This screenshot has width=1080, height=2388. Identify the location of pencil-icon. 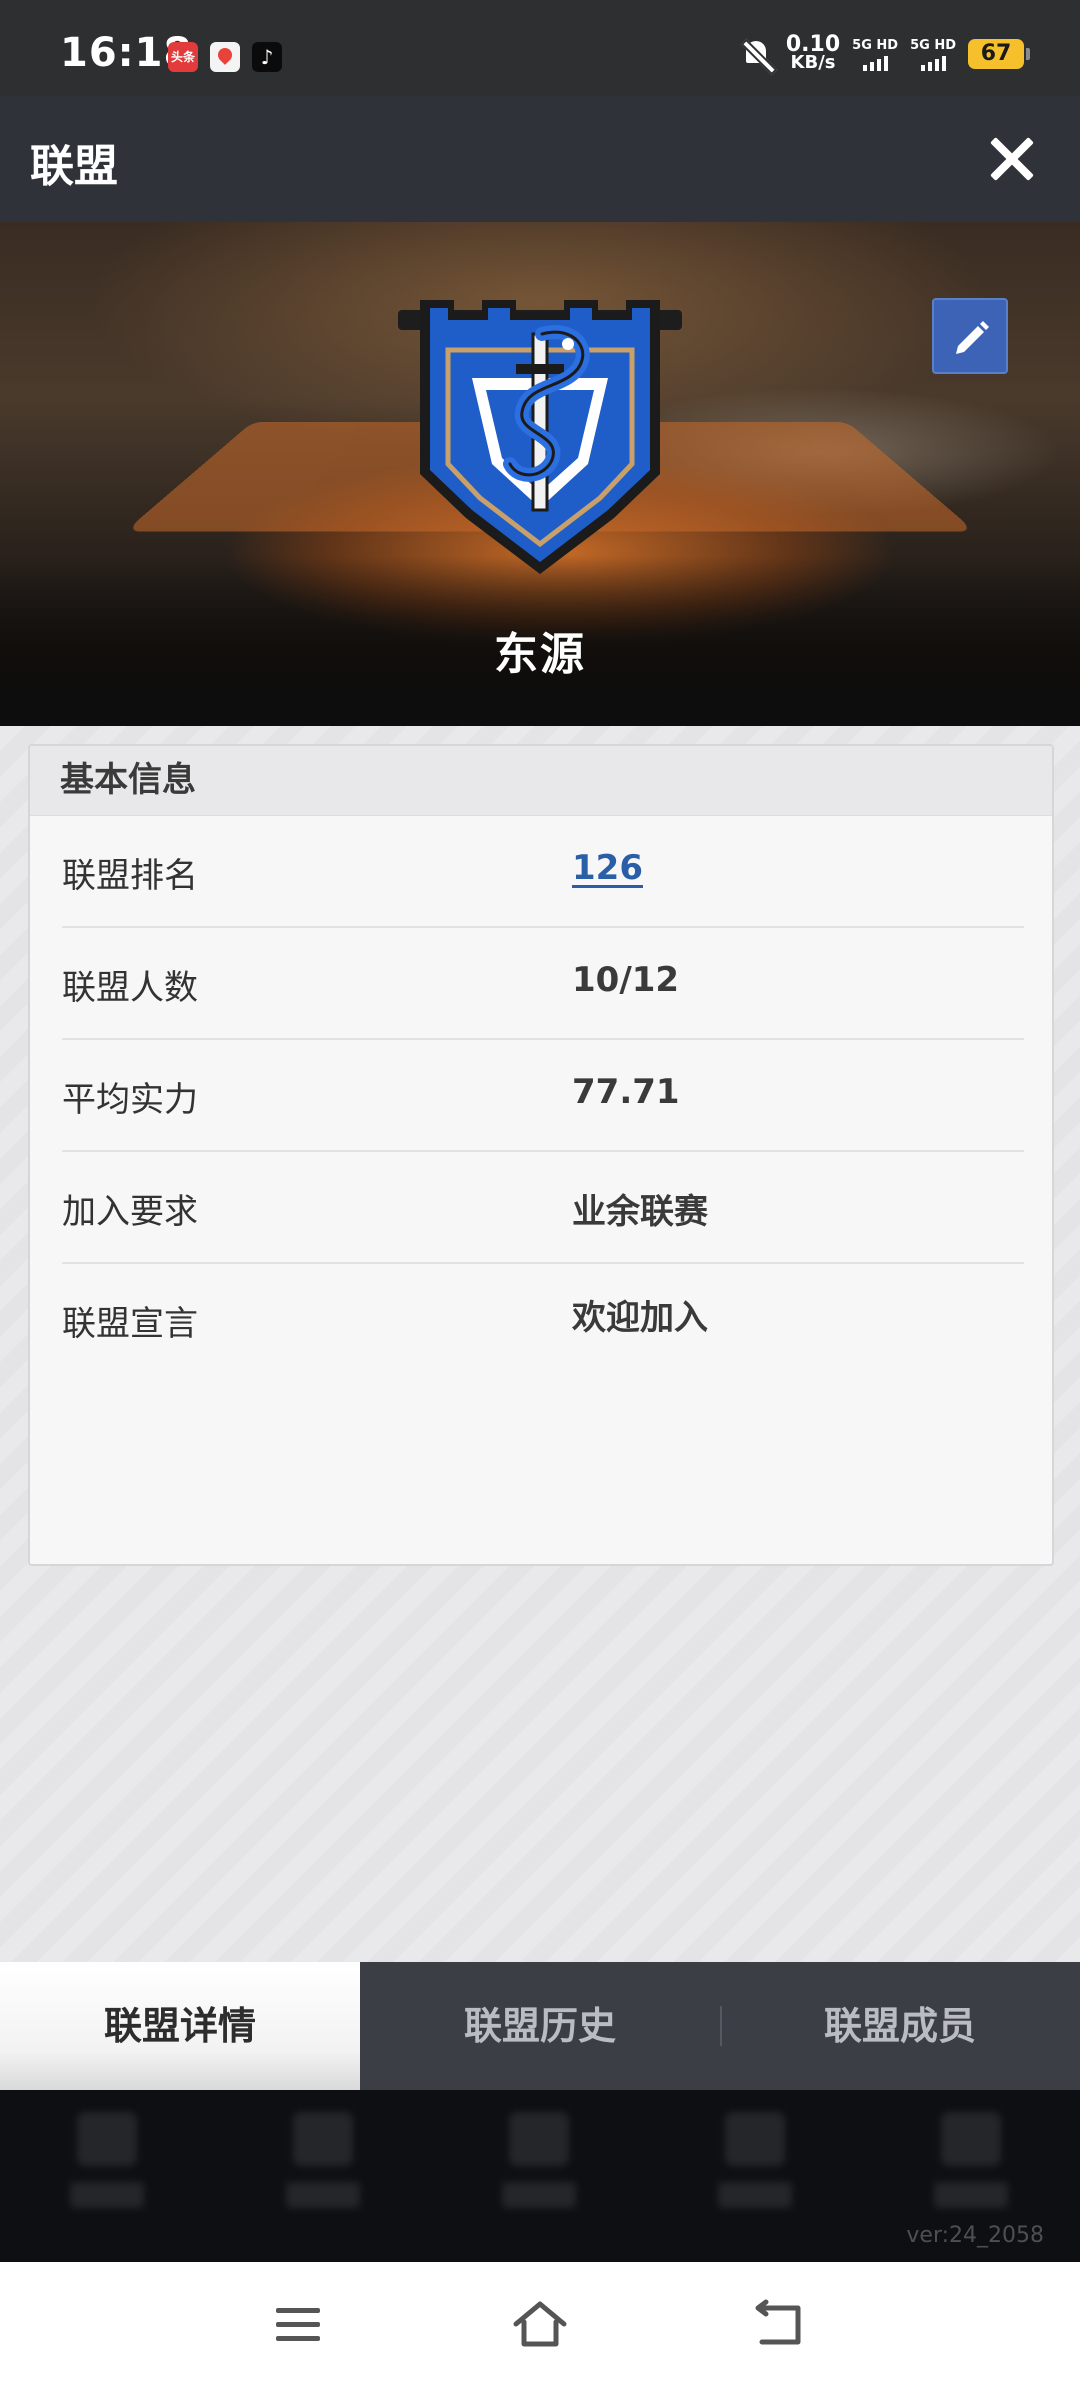
(972, 337).